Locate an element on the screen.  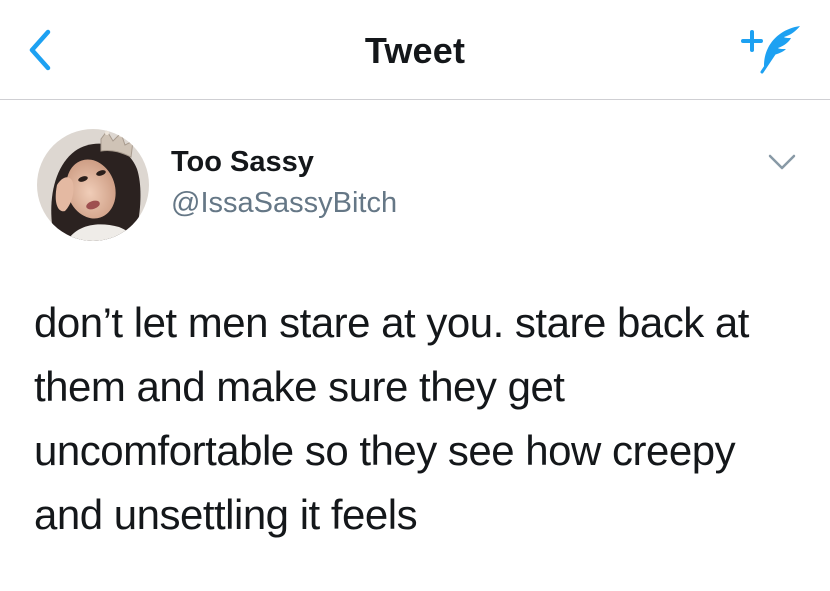
chevron-down-icon is located at coordinates (782, 162).